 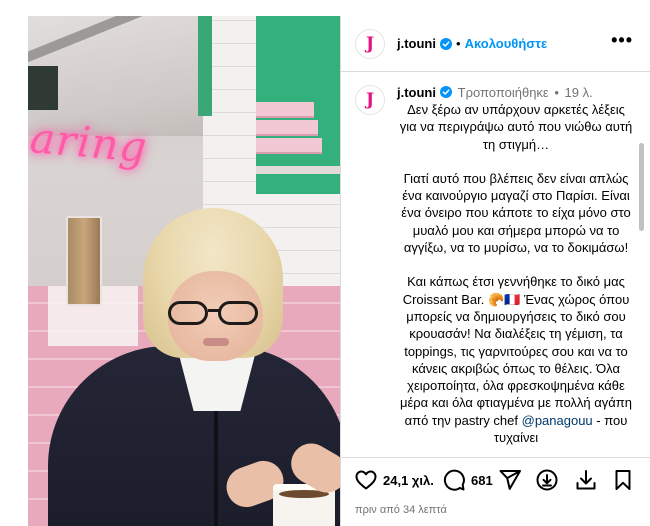 I want to click on more-options-icon: •••, so click(x=622, y=40).